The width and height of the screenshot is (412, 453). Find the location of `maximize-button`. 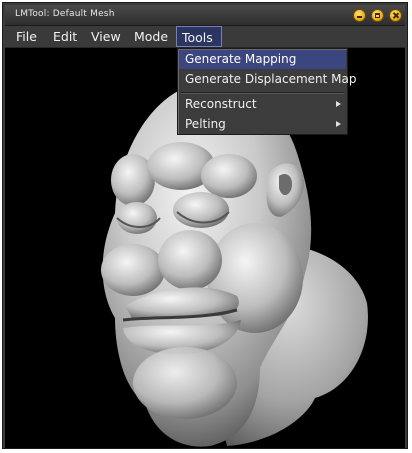

maximize-button is located at coordinates (377, 15).